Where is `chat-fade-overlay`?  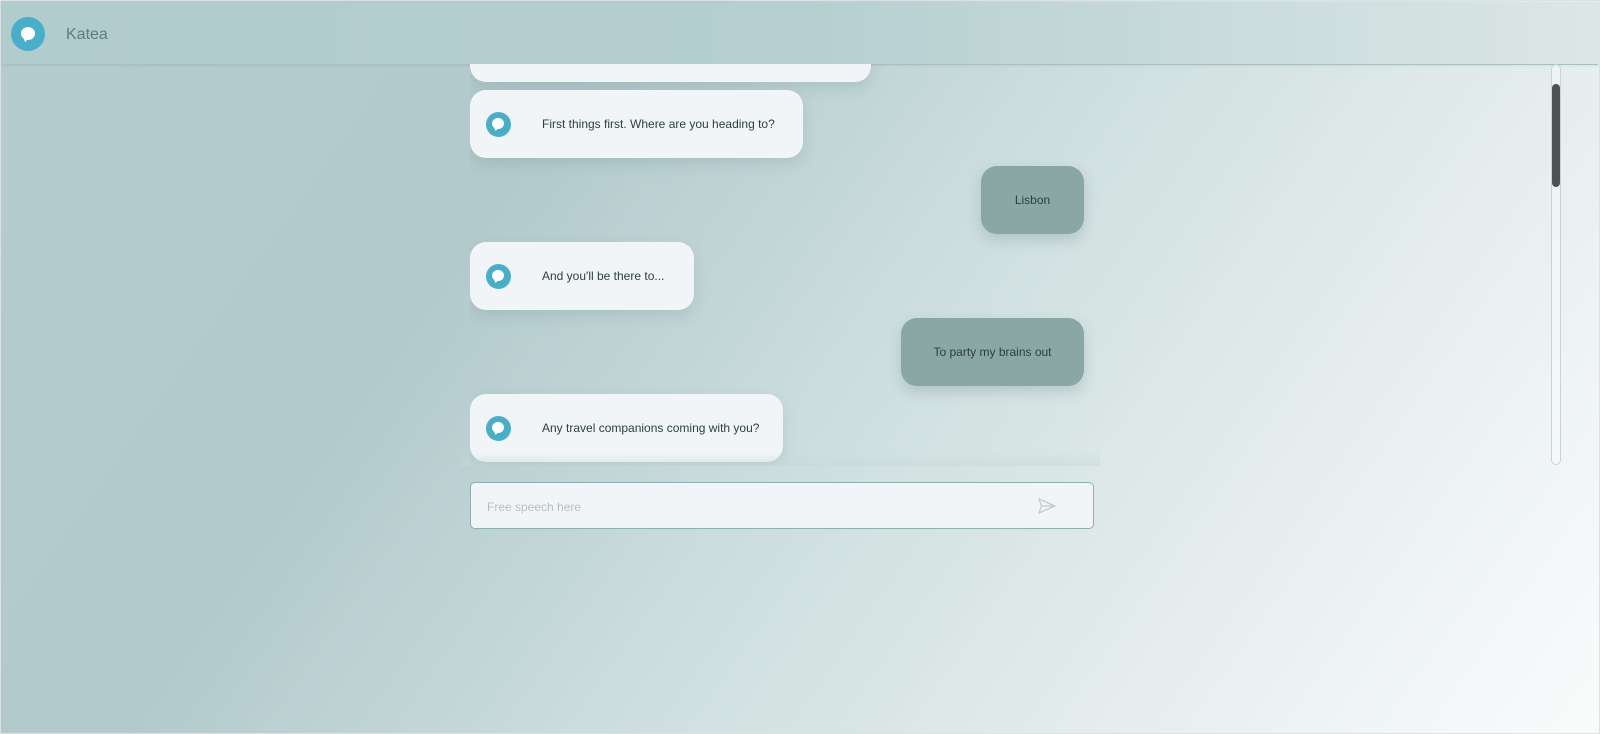
chat-fade-overlay is located at coordinates (780, 459).